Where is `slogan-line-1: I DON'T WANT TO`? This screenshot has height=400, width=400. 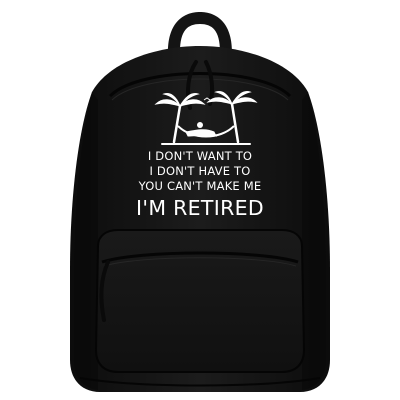
slogan-line-1: I DON'T WANT TO is located at coordinates (200, 156).